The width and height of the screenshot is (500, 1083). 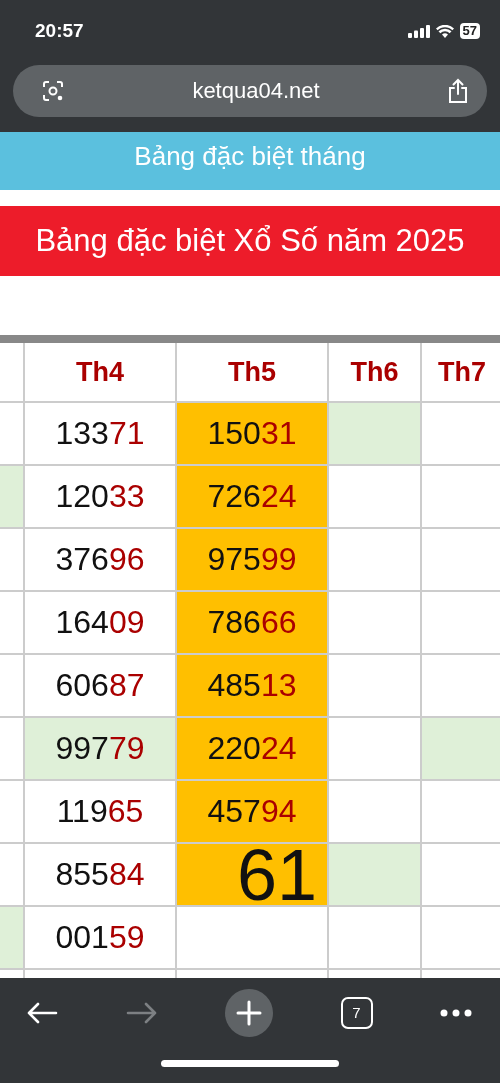 What do you see at coordinates (356, 1012) in the screenshot?
I see `tabs-button: 7` at bounding box center [356, 1012].